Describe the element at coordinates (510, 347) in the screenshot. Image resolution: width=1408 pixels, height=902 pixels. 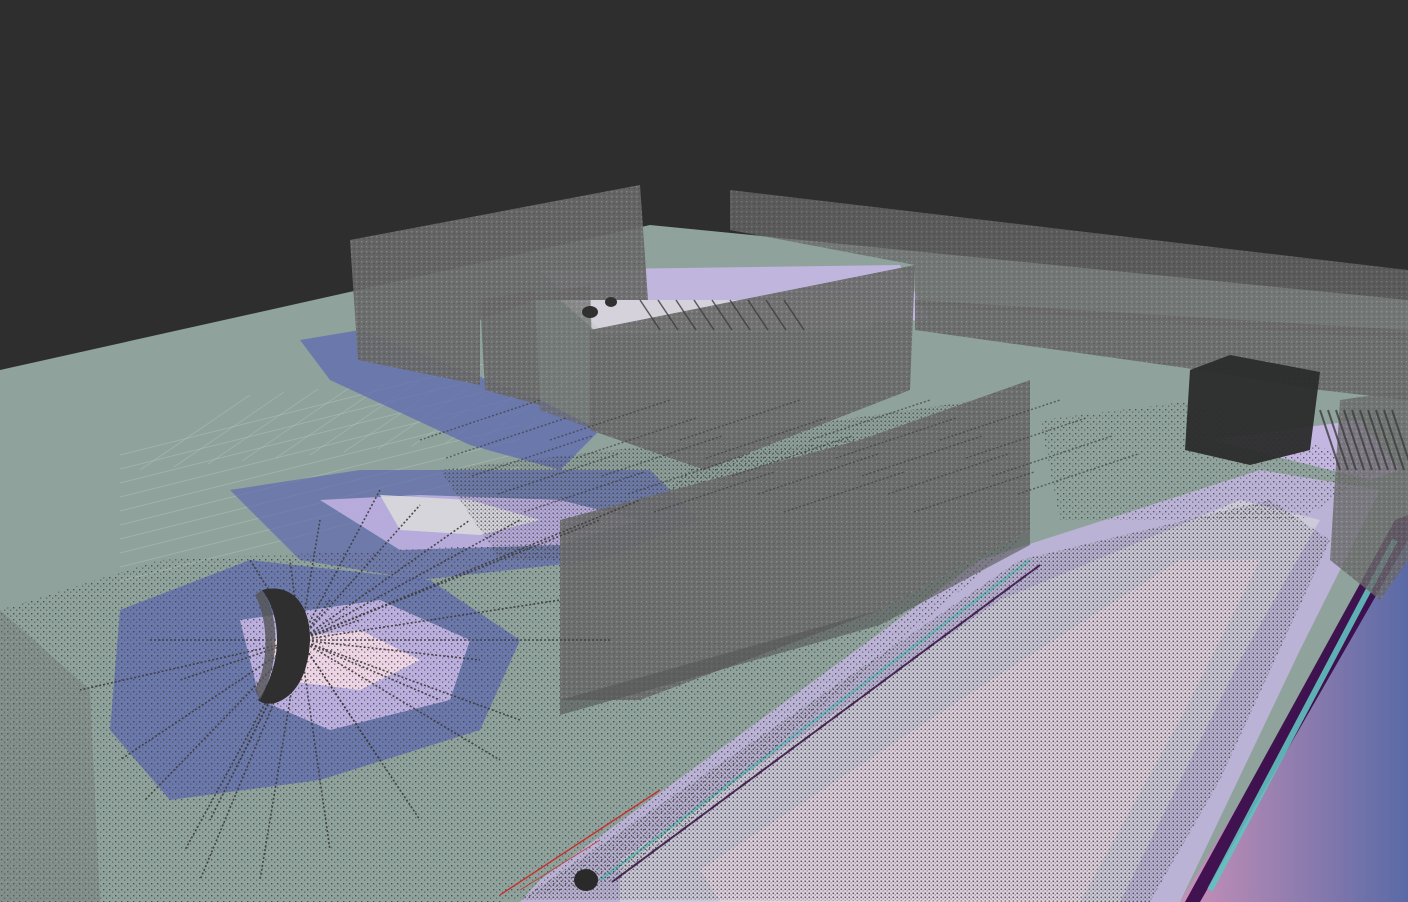
I see `wall-left-divider` at that location.